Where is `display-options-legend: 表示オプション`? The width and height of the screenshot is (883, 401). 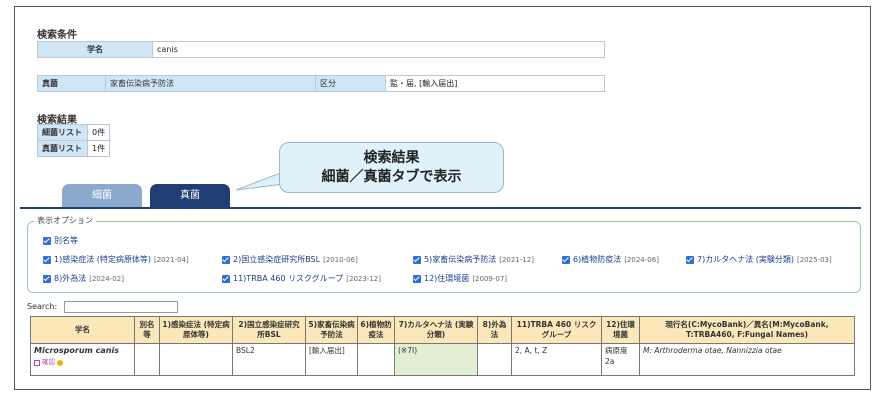
display-options-legend: 表示オプション is located at coordinates (65, 220).